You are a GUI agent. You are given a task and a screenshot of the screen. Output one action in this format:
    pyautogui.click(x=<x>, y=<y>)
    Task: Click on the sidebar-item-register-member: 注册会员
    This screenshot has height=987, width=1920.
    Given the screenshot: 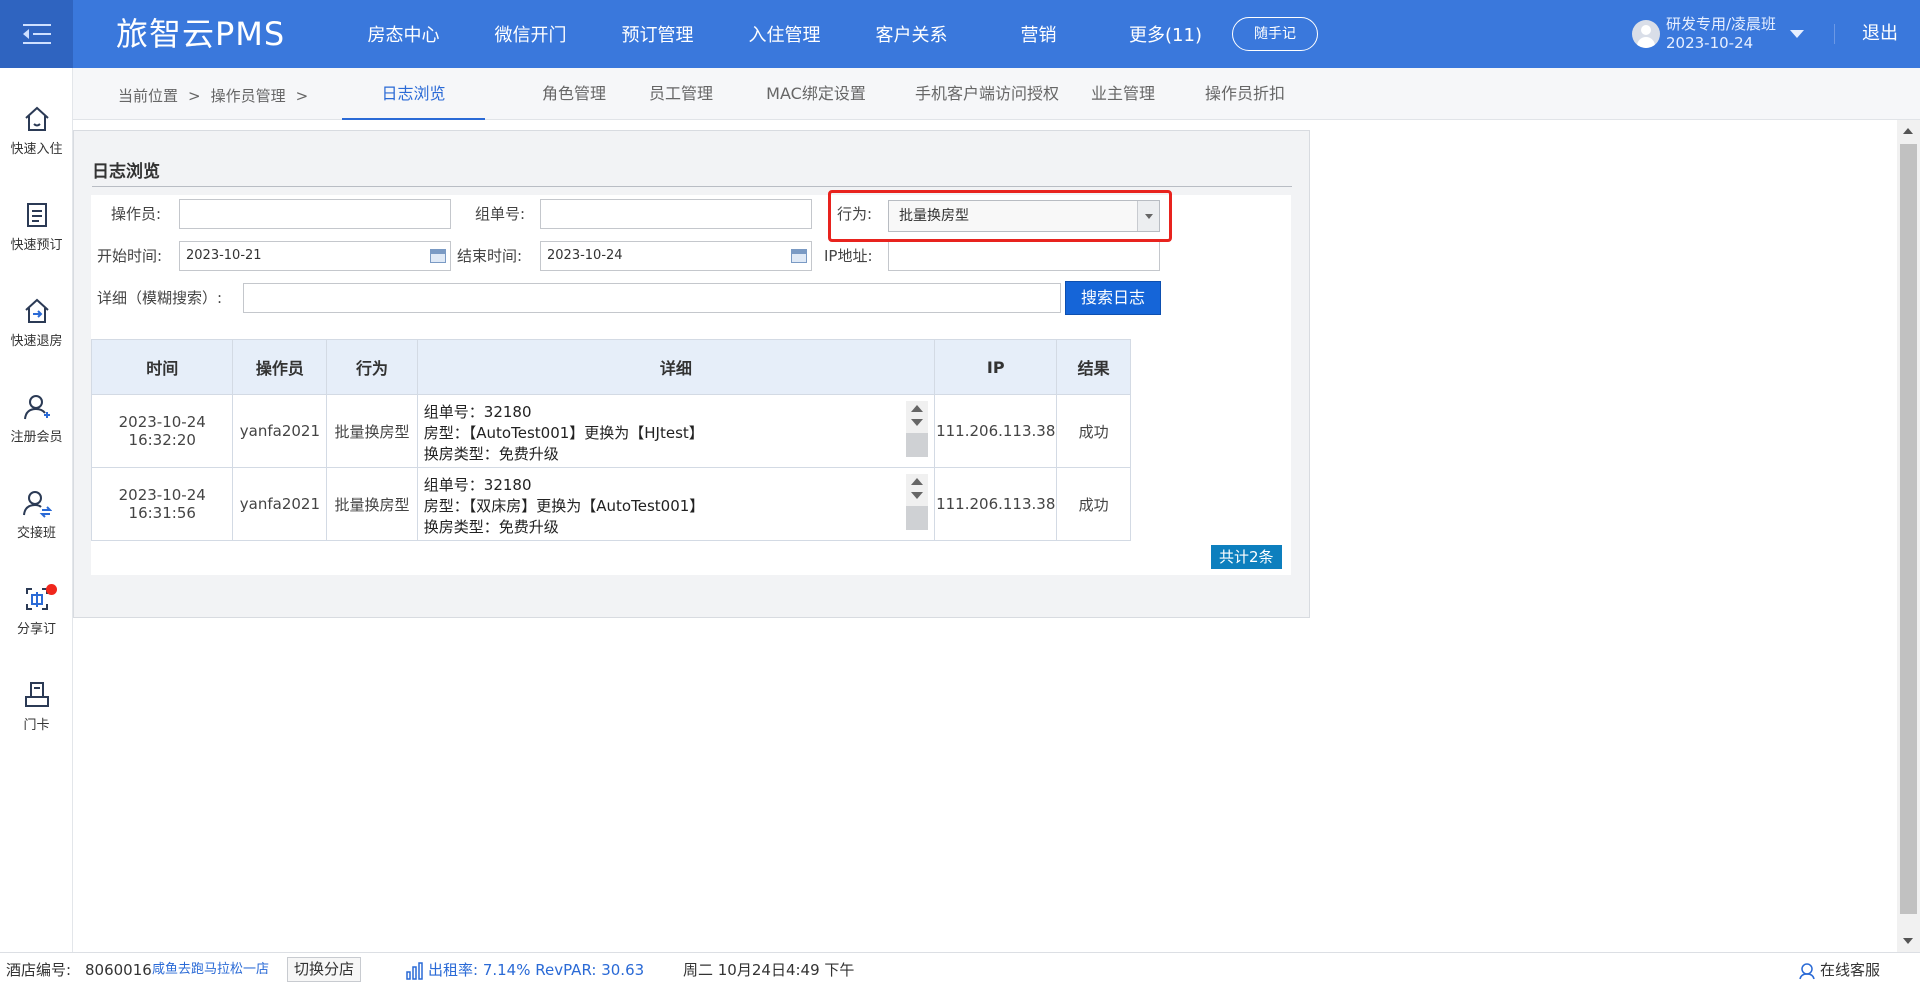 What is the action you would take?
    pyautogui.click(x=36, y=432)
    